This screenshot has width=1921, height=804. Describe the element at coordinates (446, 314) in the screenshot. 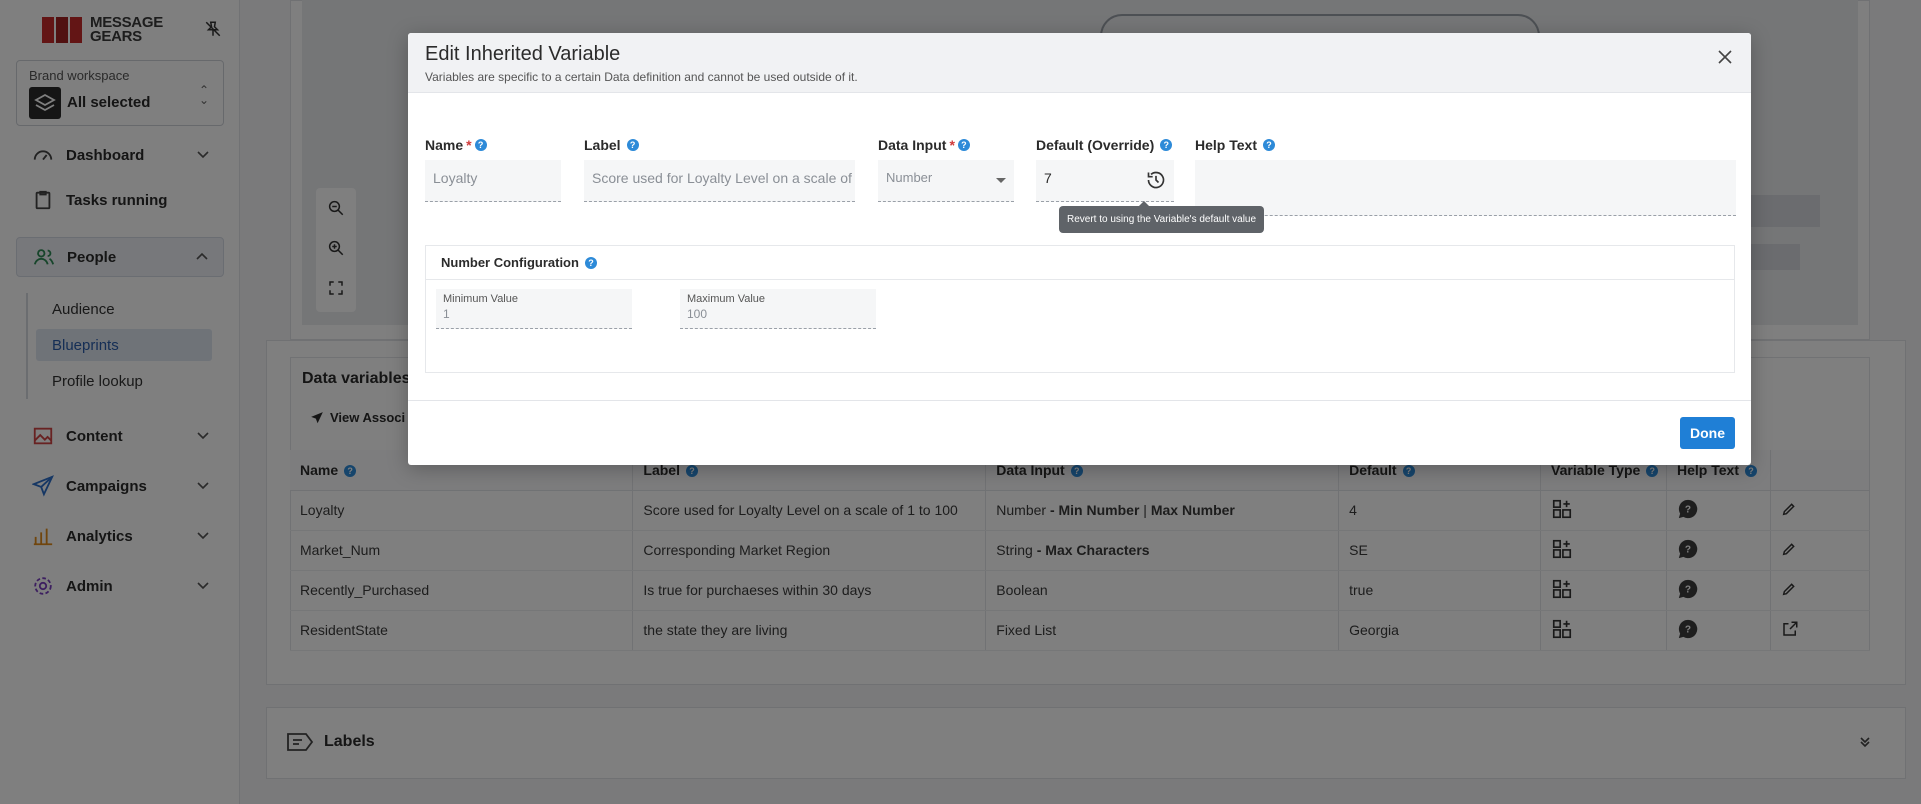

I see `minimum-value: 1` at that location.